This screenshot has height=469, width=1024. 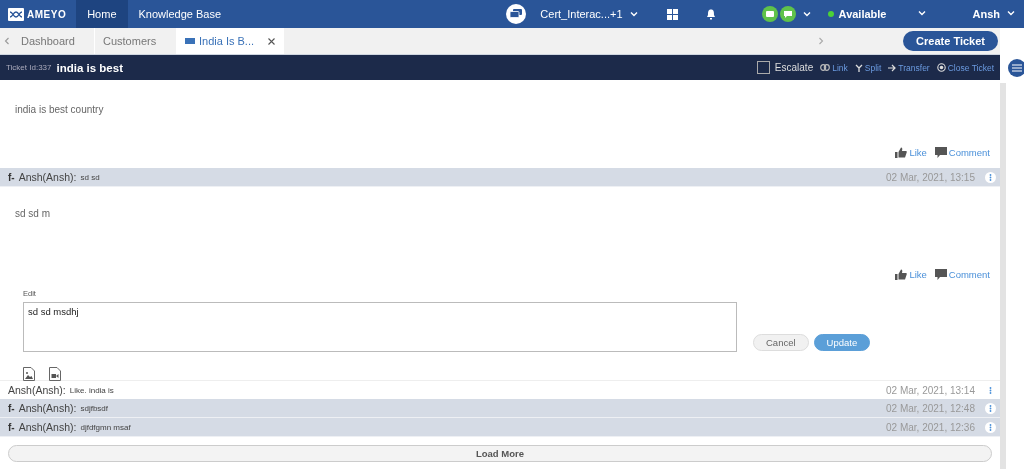 I want to click on action-link: Close Ticket, so click(x=970, y=67).